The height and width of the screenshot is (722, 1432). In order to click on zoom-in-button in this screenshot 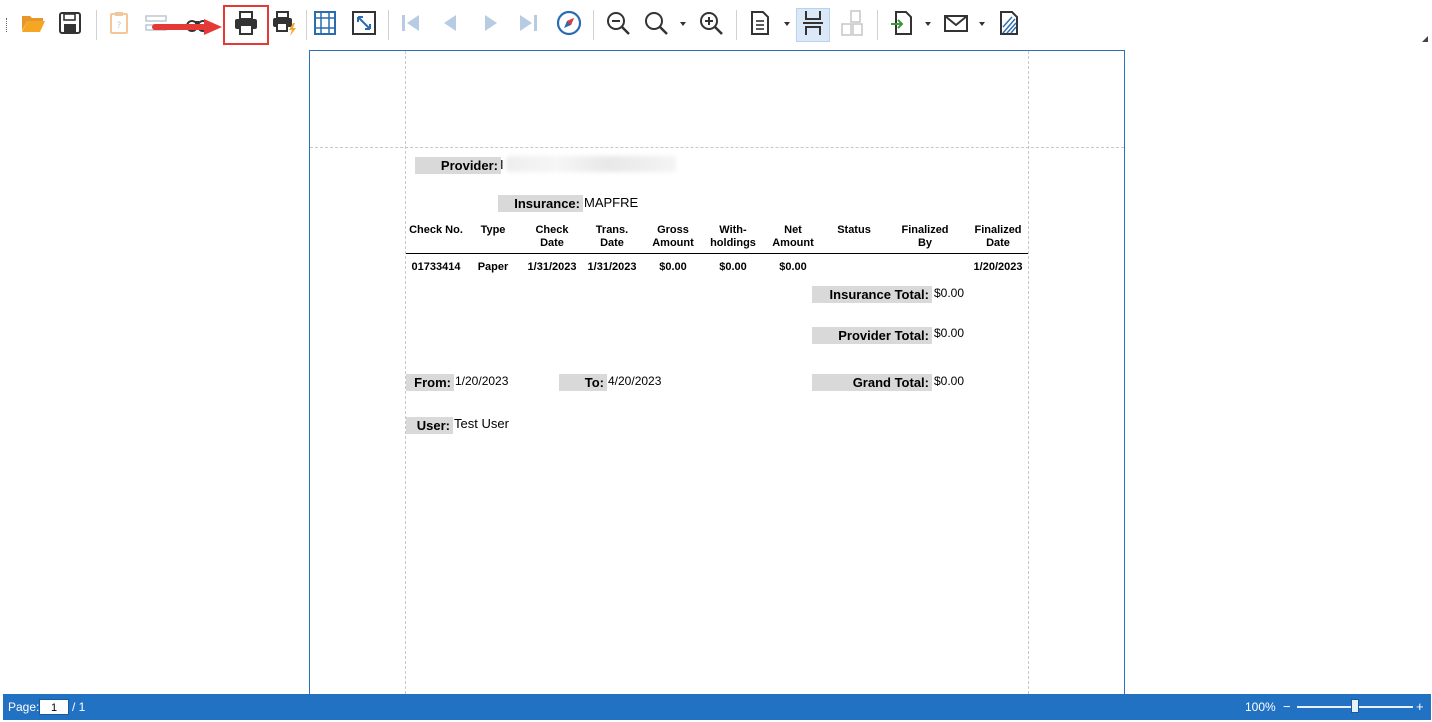, I will do `click(711, 25)`.